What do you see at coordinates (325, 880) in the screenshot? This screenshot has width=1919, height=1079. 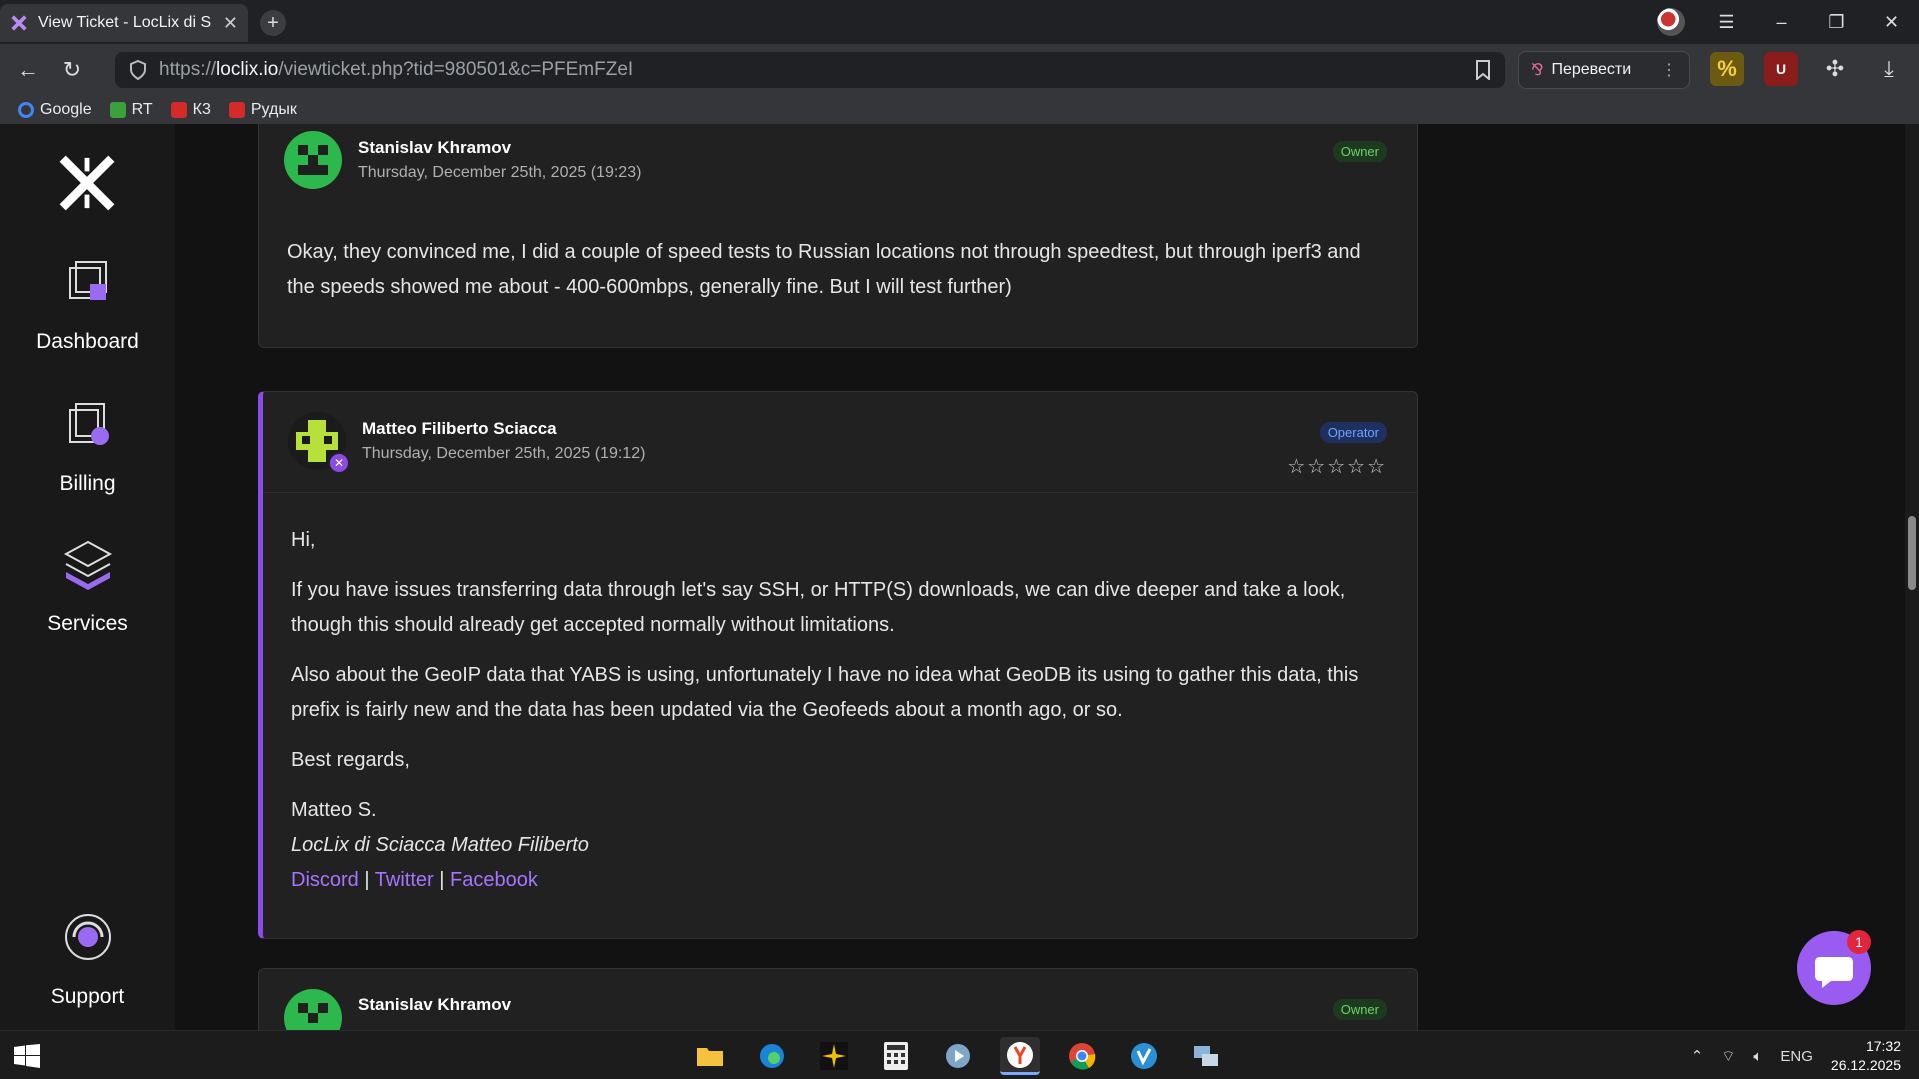 I see `discord-link: Discord` at bounding box center [325, 880].